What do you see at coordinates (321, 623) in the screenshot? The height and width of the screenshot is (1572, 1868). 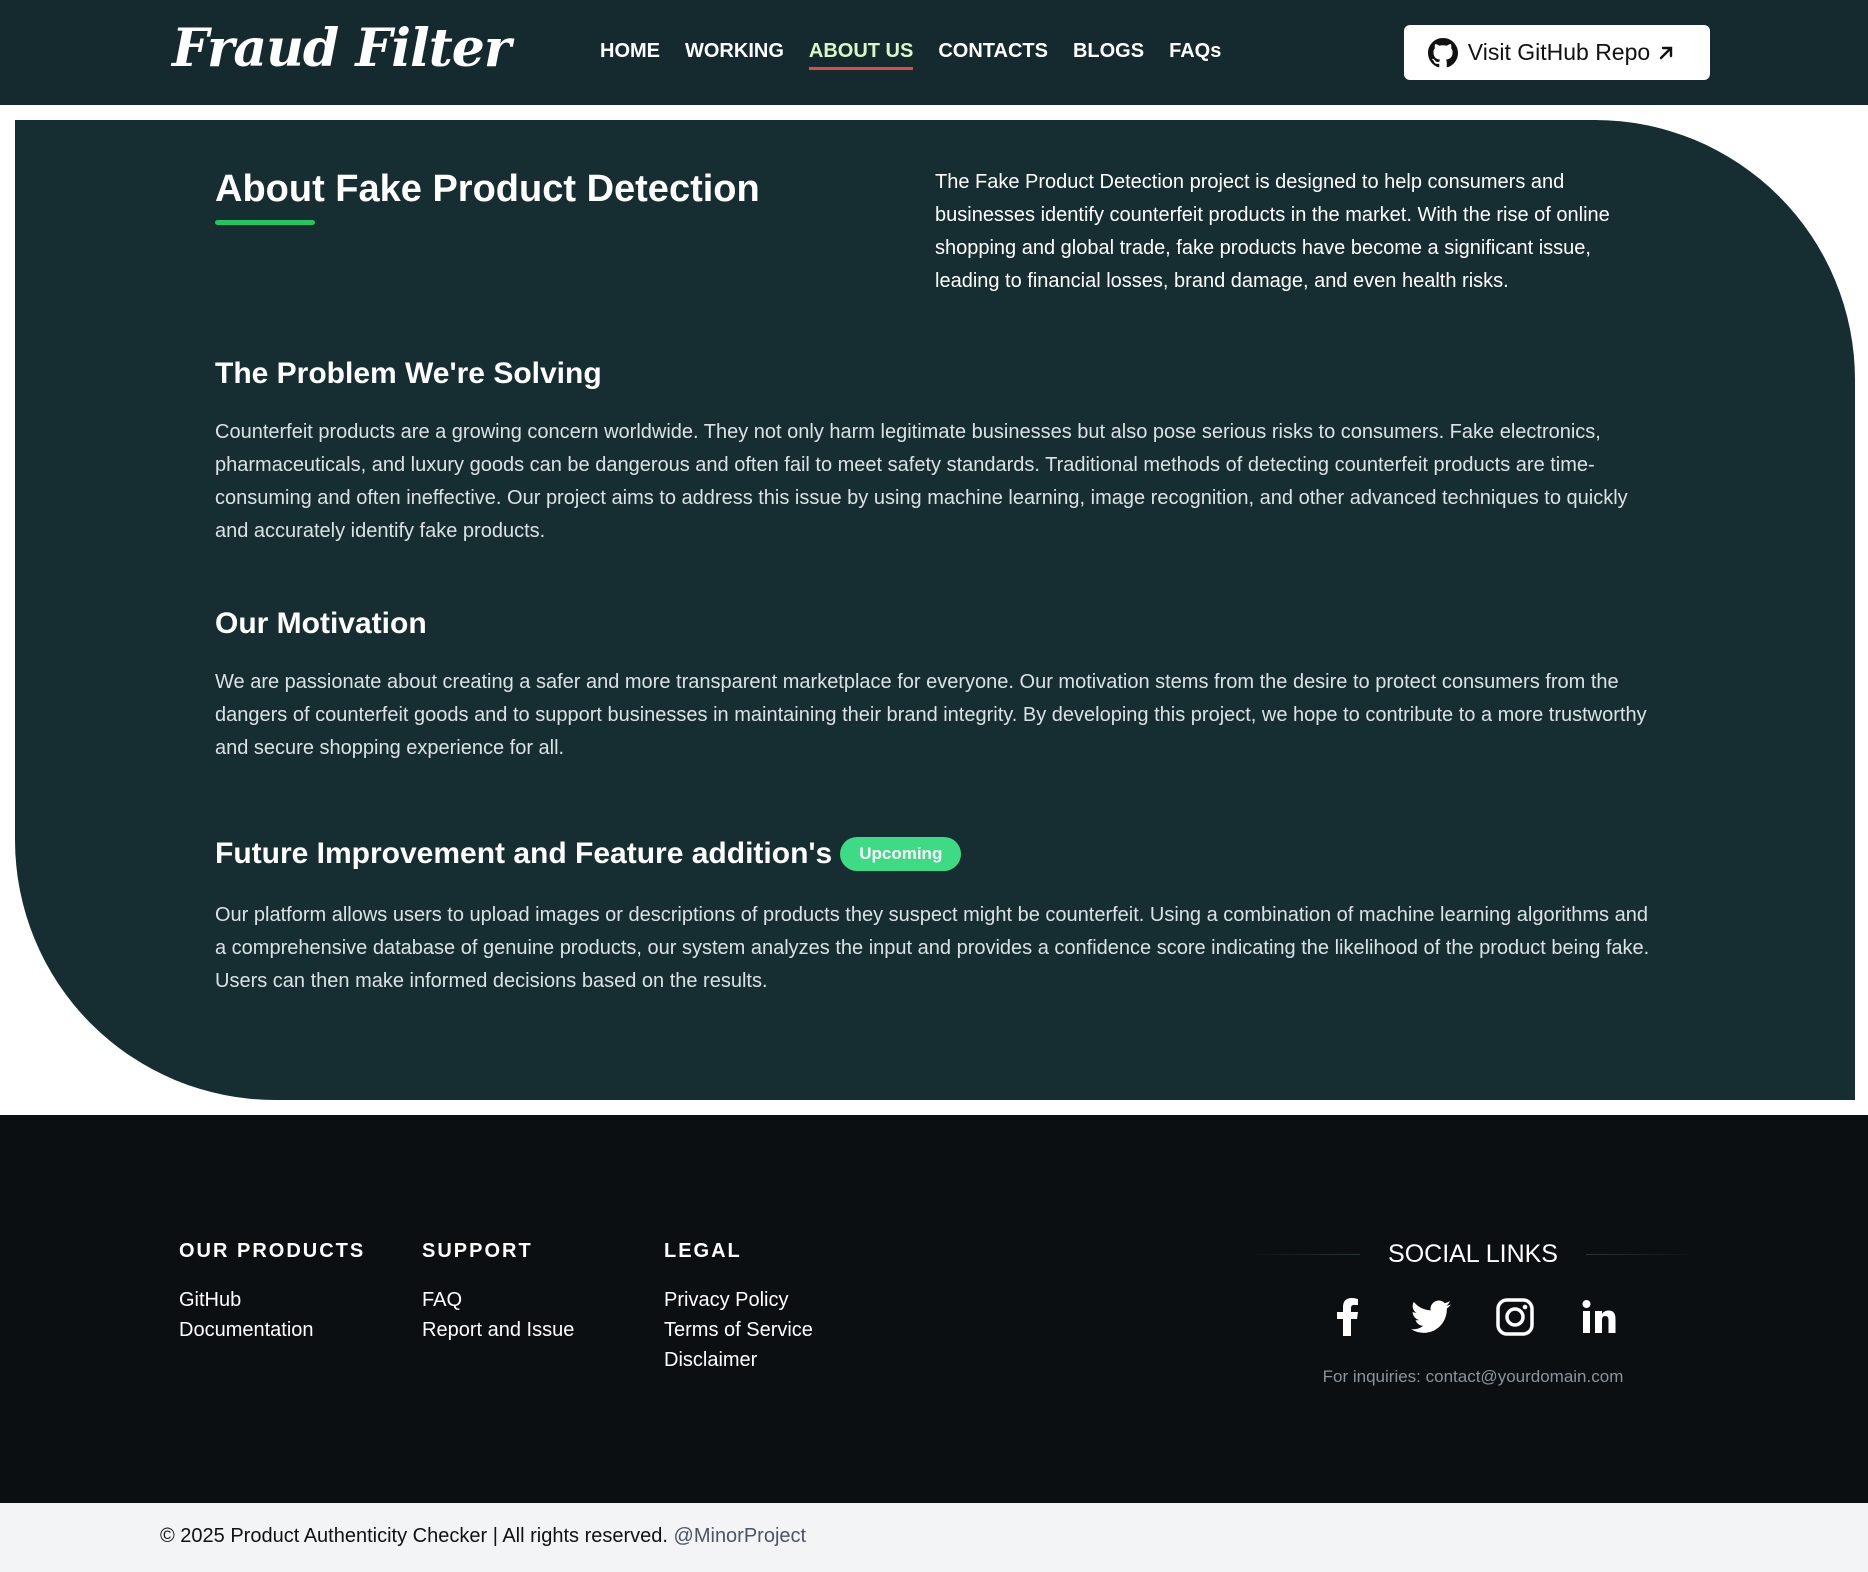 I see `section-title-motivation: Our Motivation` at bounding box center [321, 623].